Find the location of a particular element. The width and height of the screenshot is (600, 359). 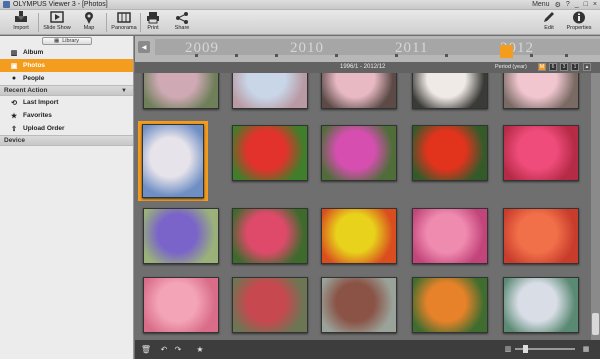

slider-knob is located at coordinates (525, 349).